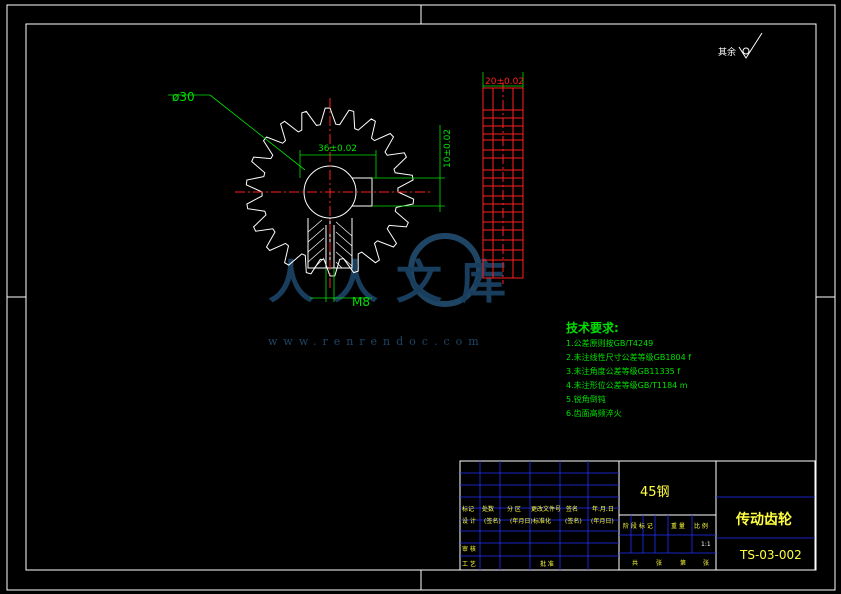  I want to click on tb-rev-cell: 处数, so click(488, 509).